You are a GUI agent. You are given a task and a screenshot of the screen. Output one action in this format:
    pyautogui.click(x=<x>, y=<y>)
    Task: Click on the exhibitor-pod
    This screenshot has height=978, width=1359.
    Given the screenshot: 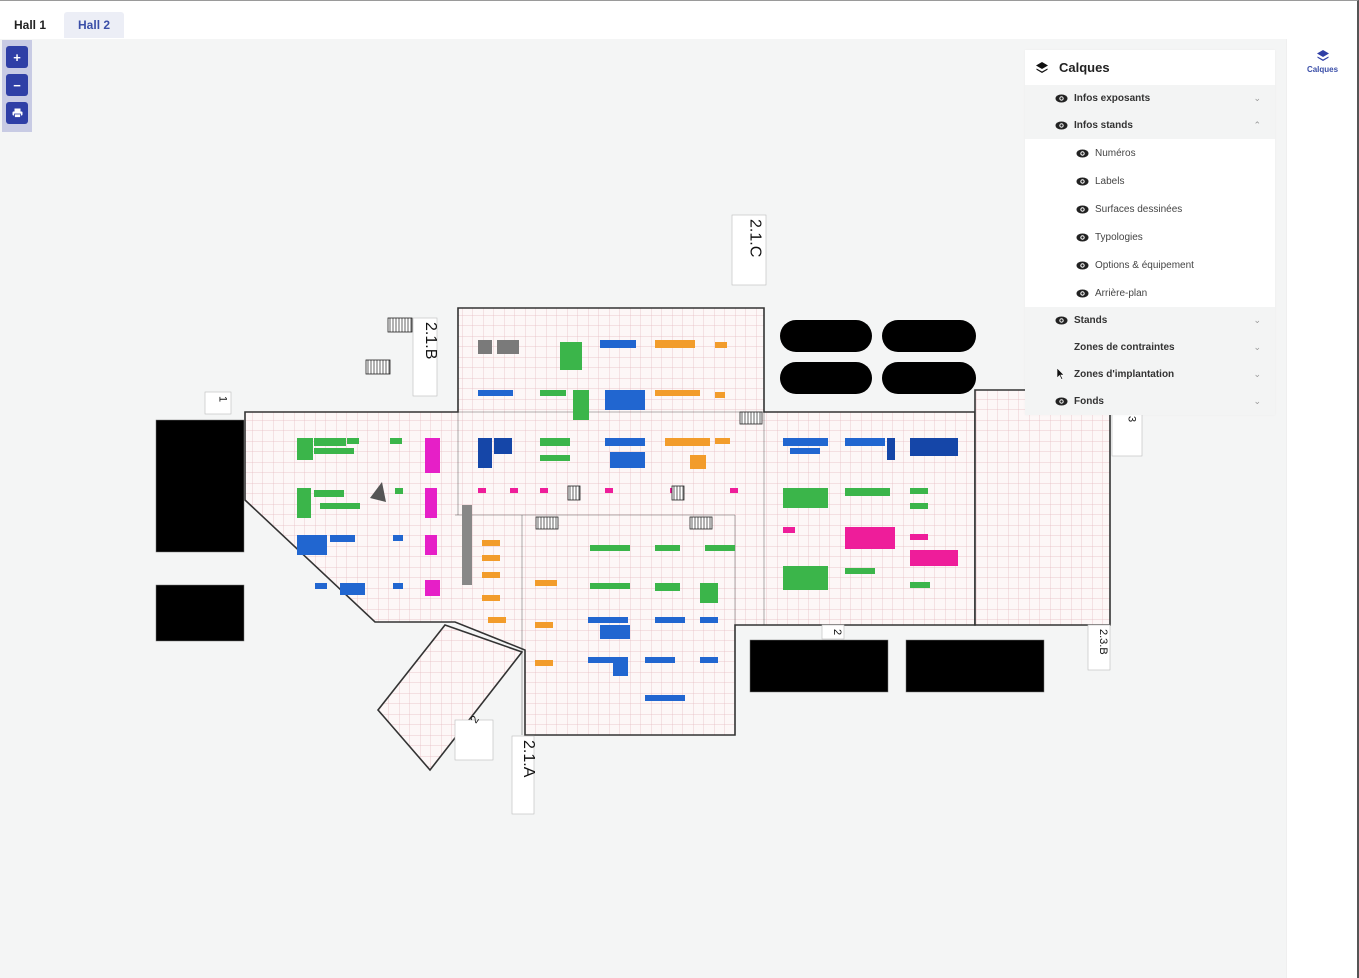 What is the action you would take?
    pyautogui.click(x=929, y=378)
    